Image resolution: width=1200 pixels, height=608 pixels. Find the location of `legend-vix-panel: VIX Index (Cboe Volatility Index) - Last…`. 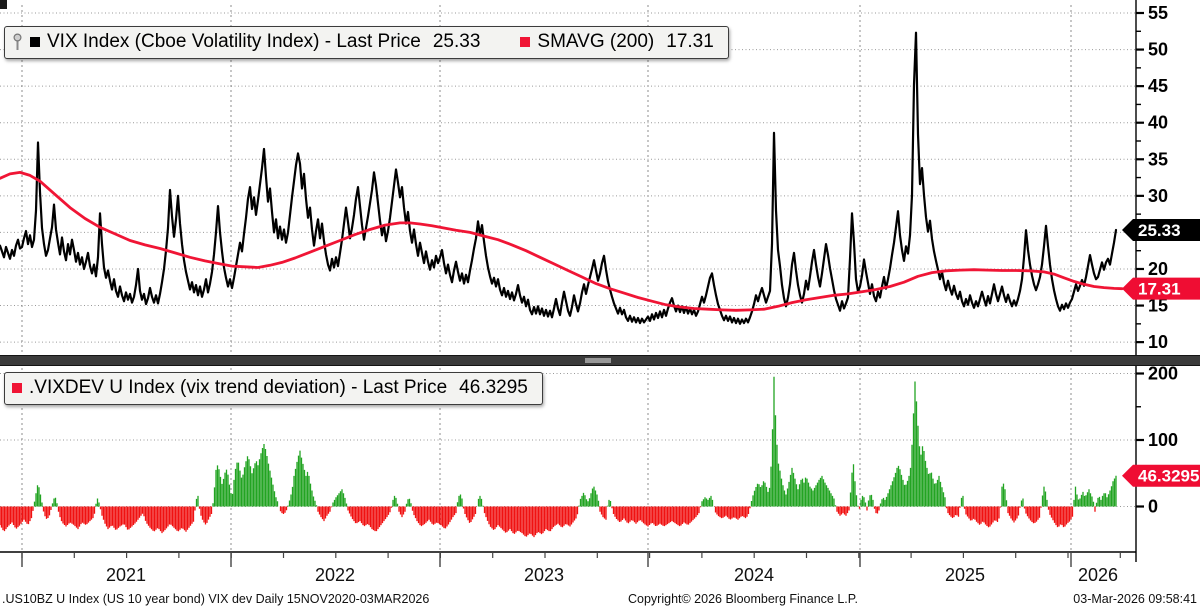

legend-vix-panel: VIX Index (Cboe Volatility Index) - Last… is located at coordinates (366, 42).